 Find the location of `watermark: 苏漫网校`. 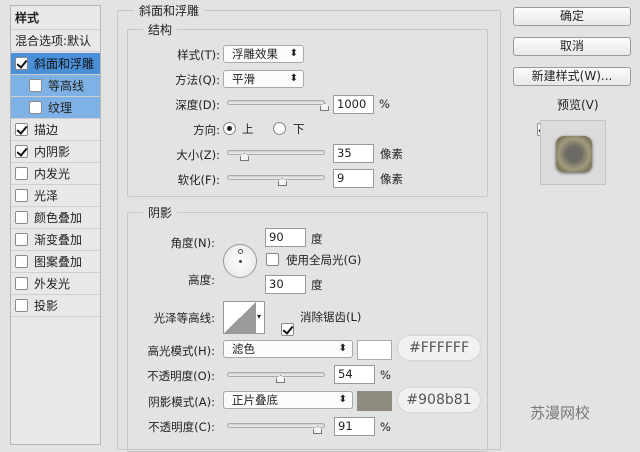

watermark: 苏漫网校 is located at coordinates (560, 413).